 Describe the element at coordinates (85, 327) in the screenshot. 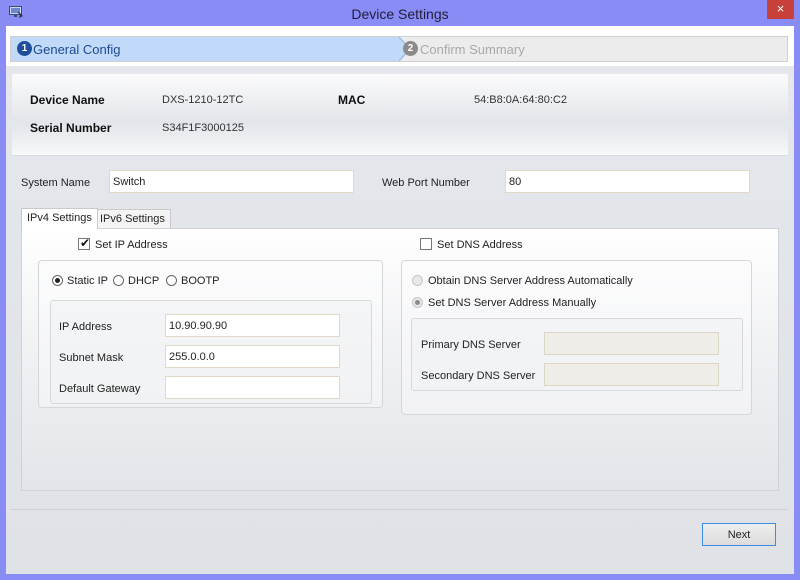

I see `ip-address-label: IP Address` at that location.